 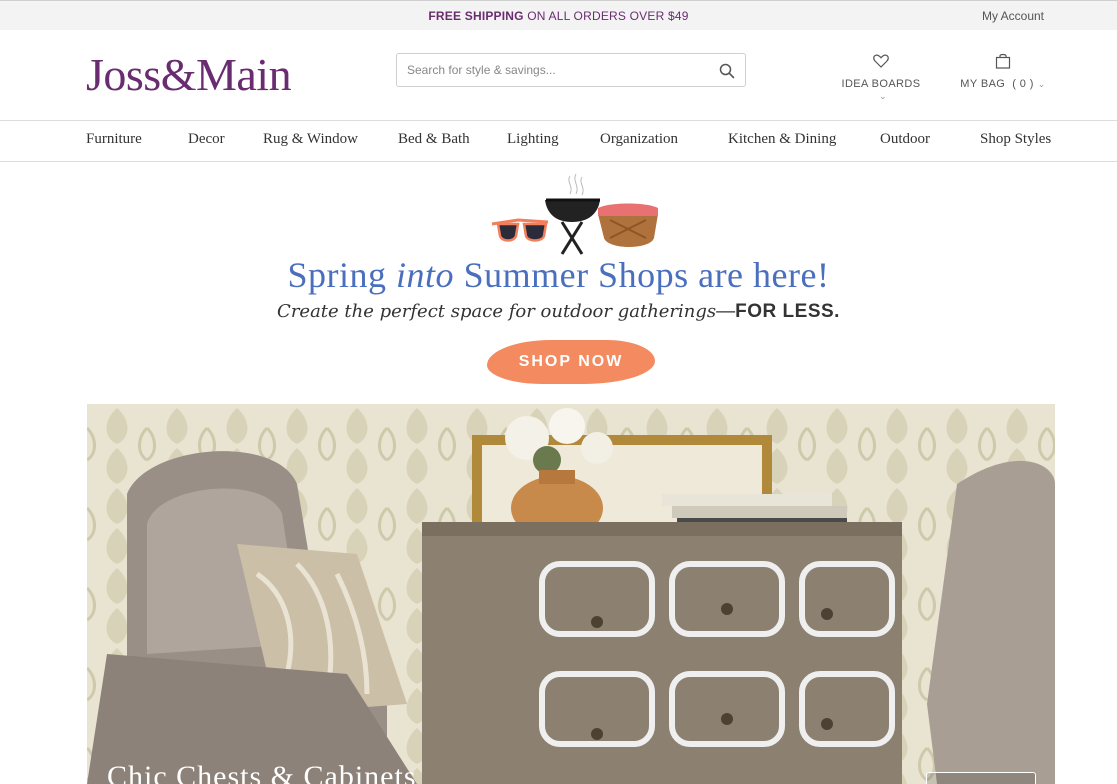 What do you see at coordinates (425, 275) in the screenshot?
I see `headline-italic: into` at bounding box center [425, 275].